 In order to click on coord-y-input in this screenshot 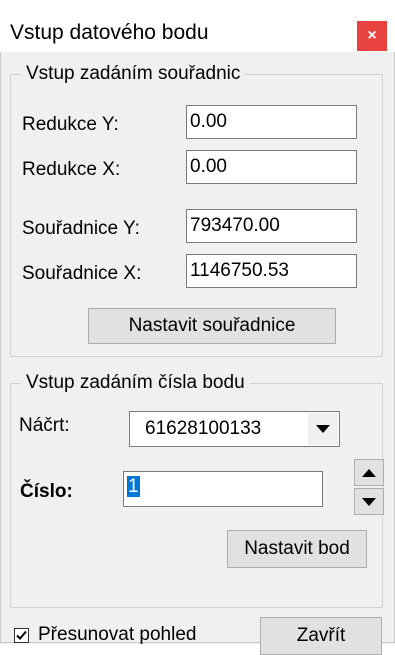, I will do `click(271, 226)`.